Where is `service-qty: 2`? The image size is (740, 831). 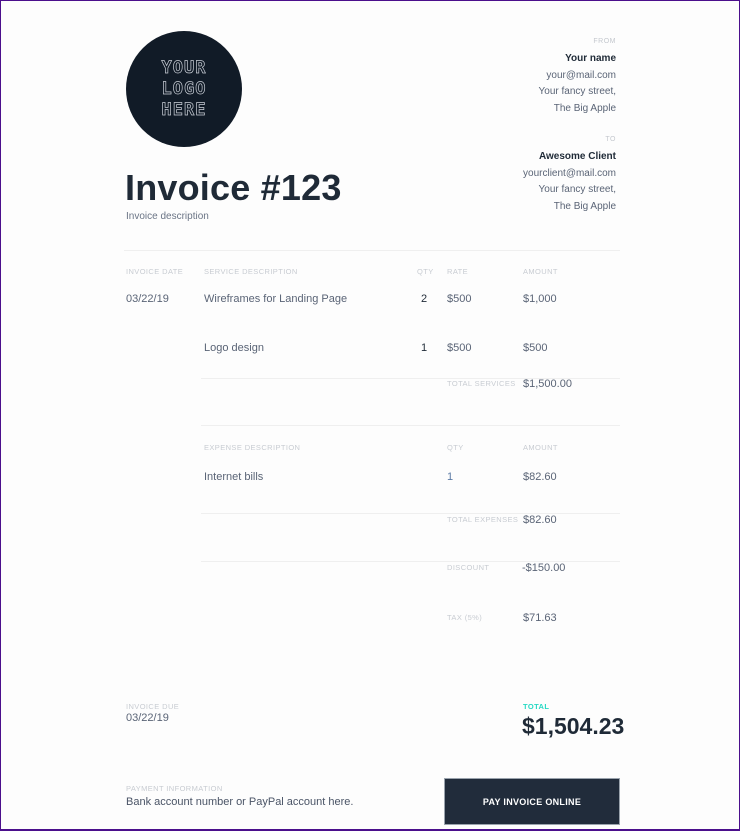 service-qty: 2 is located at coordinates (424, 299).